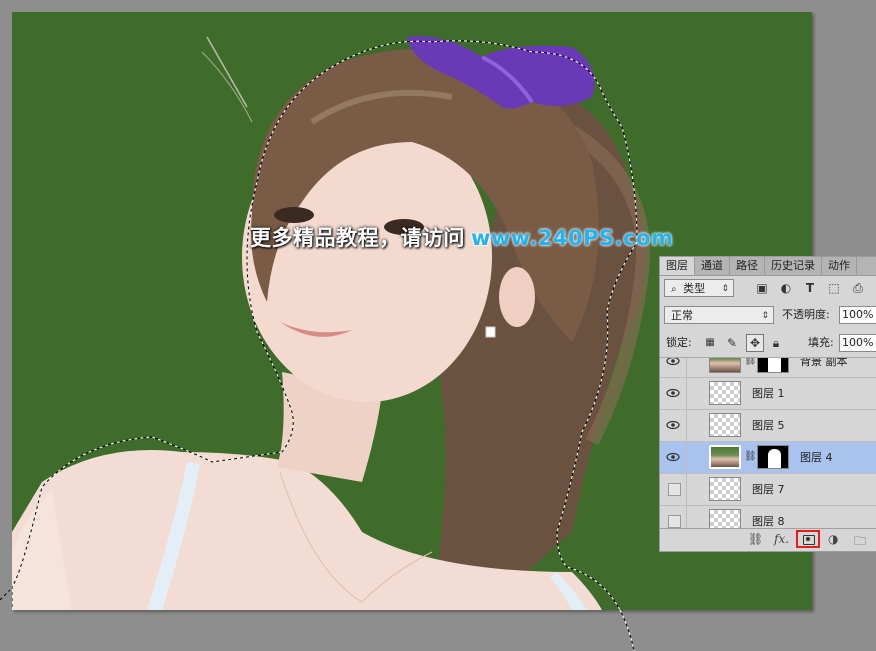 The width and height of the screenshot is (876, 651). I want to click on search-icon: ⌕, so click(674, 289).